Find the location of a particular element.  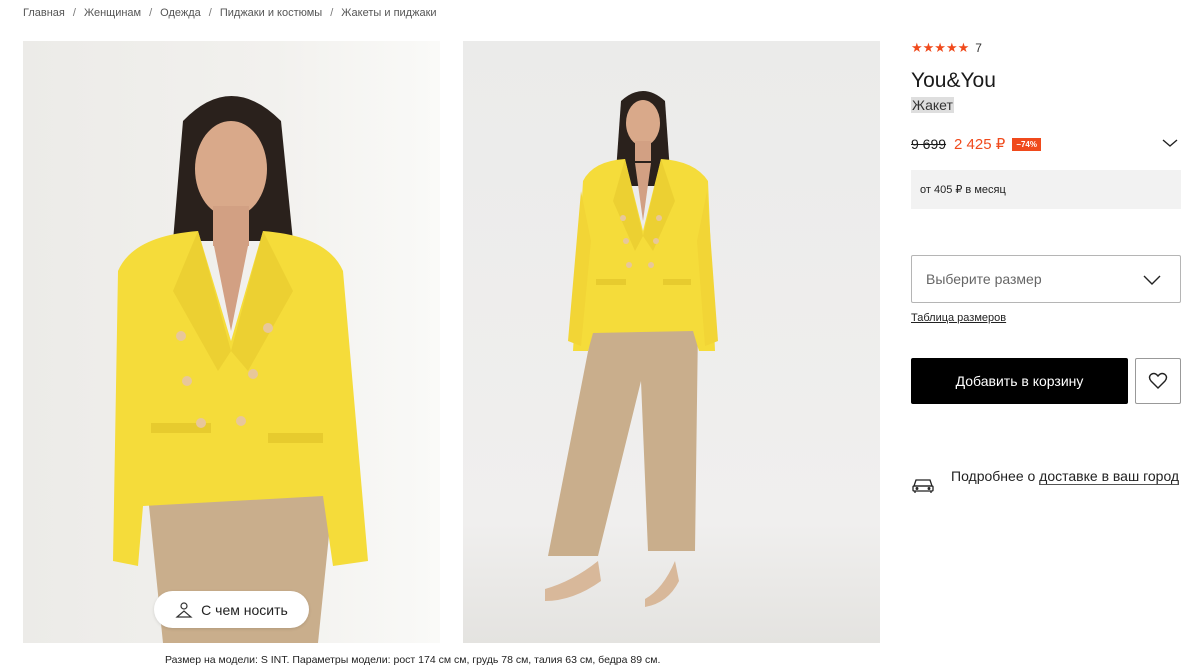

breadcrumb-jackets: Жакеты и пиджаки is located at coordinates (388, 13).